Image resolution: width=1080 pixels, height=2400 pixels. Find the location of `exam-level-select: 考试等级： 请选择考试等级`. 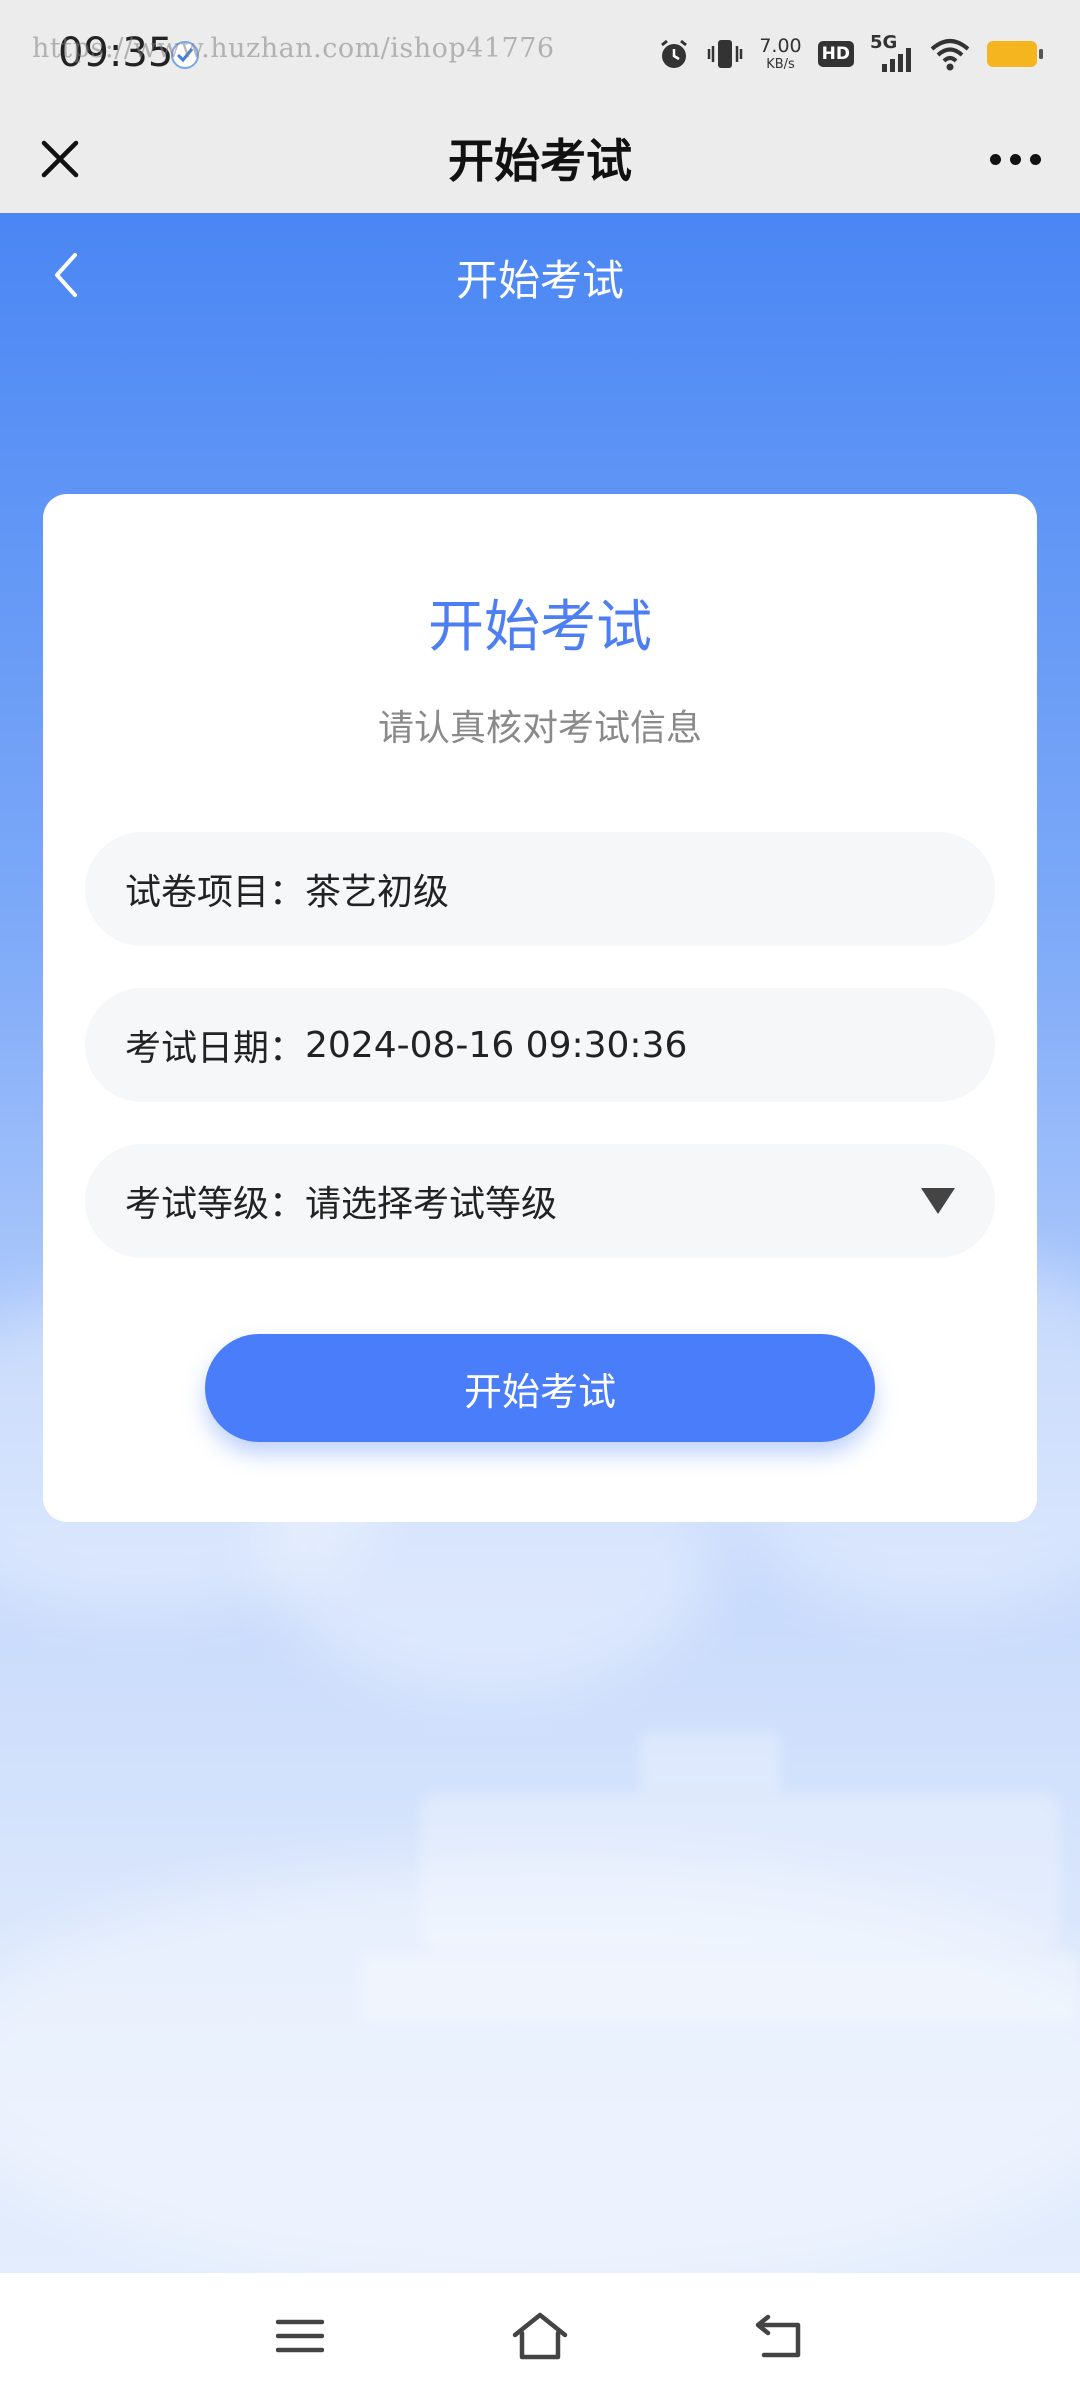

exam-level-select: 考试等级： 请选择考试等级 is located at coordinates (540, 1201).